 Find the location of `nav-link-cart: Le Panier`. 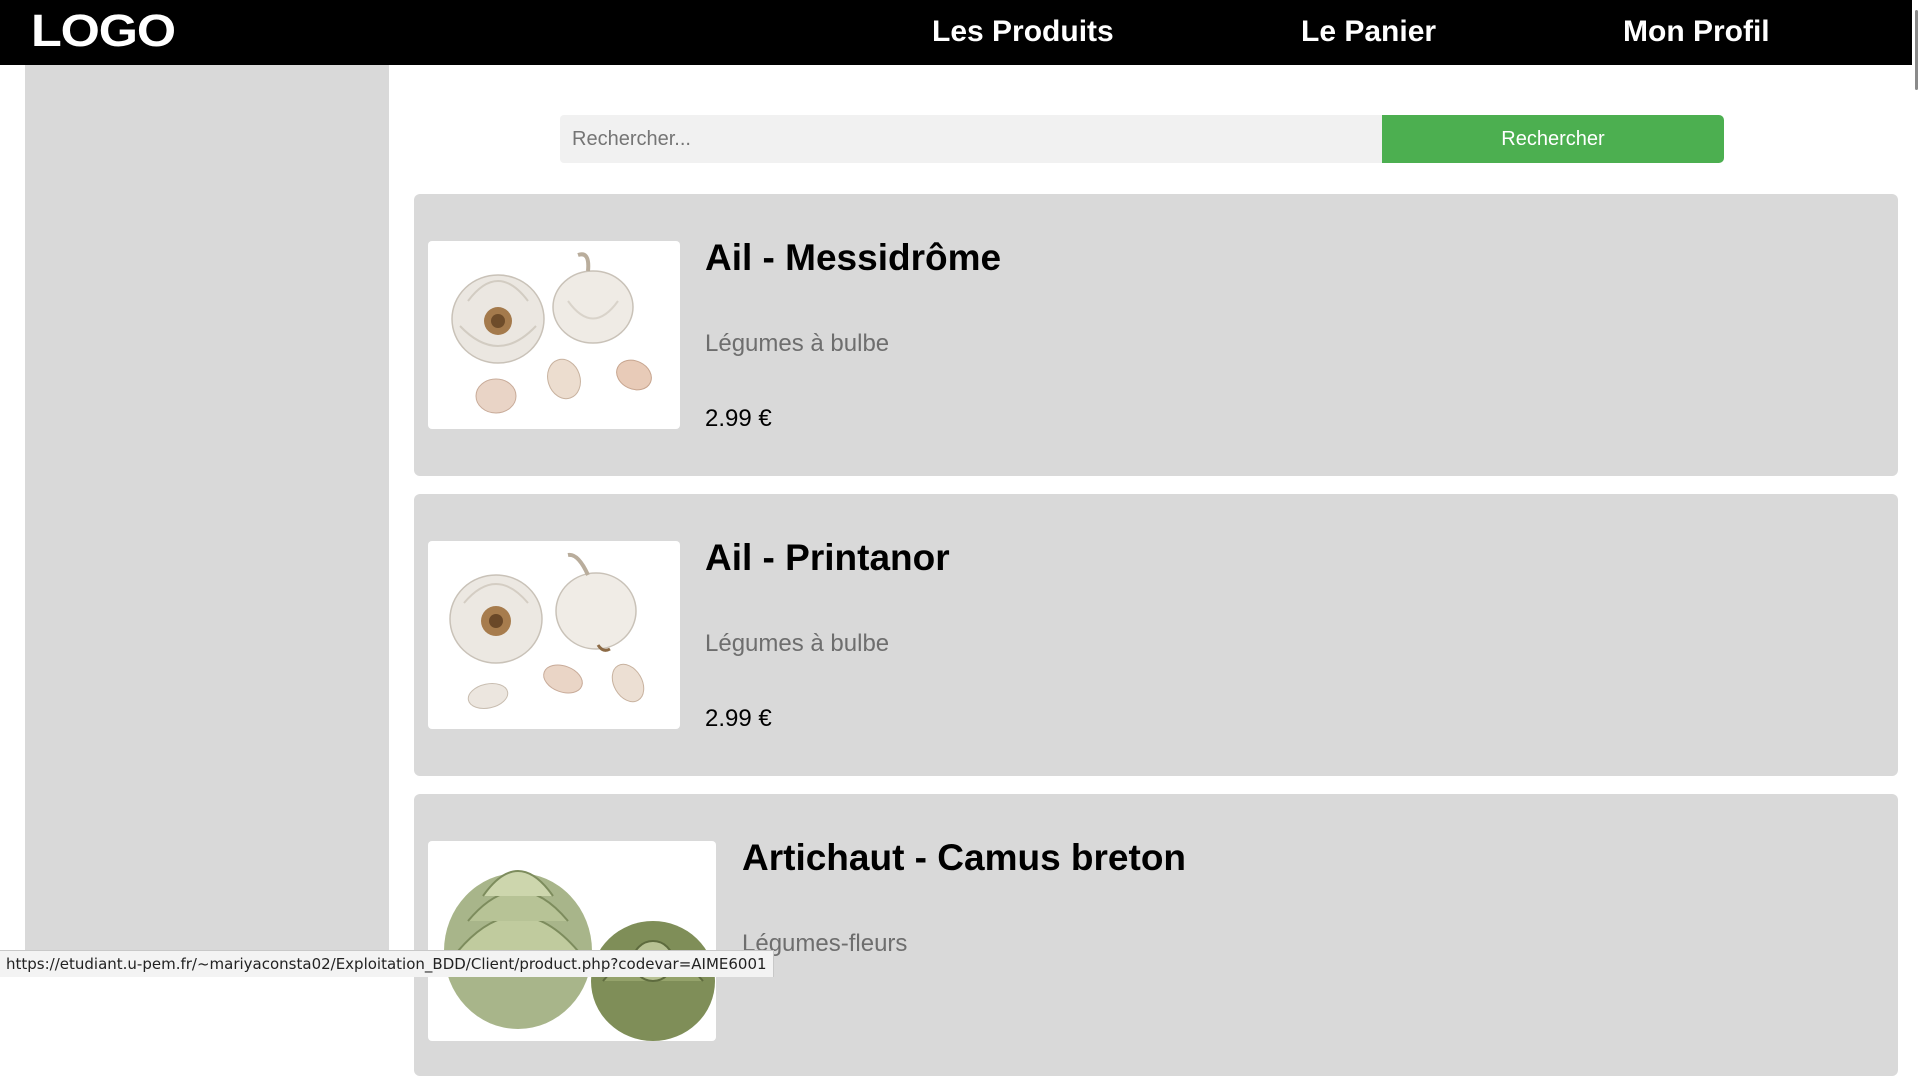

nav-link-cart: Le Panier is located at coordinates (1368, 32).